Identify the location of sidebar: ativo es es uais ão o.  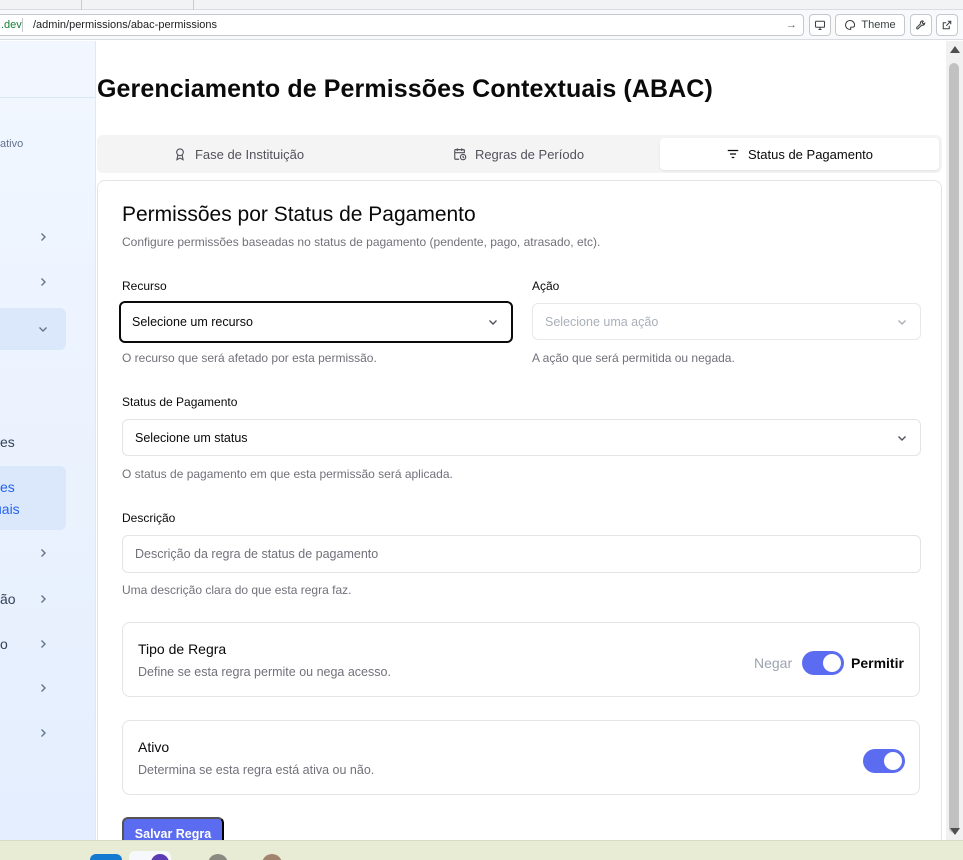
(48, 440).